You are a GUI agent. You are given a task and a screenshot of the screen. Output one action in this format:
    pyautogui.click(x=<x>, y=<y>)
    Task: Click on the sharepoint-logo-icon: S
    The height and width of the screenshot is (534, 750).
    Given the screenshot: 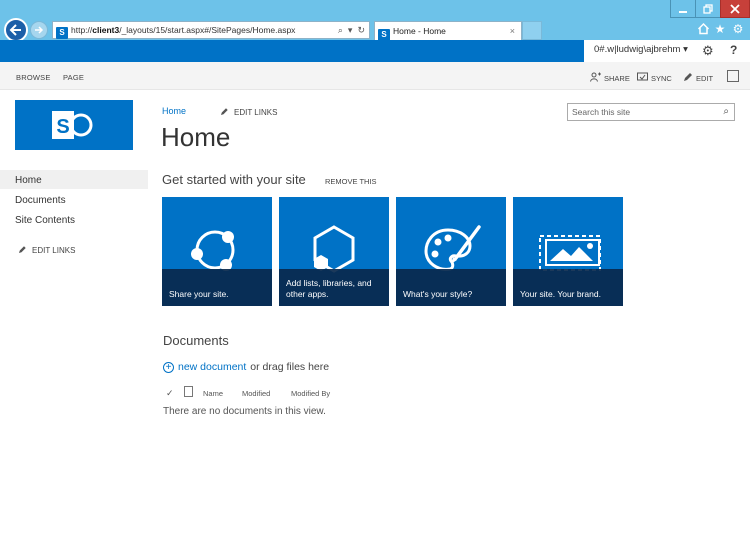 What is the action you would take?
    pyautogui.click(x=72, y=125)
    